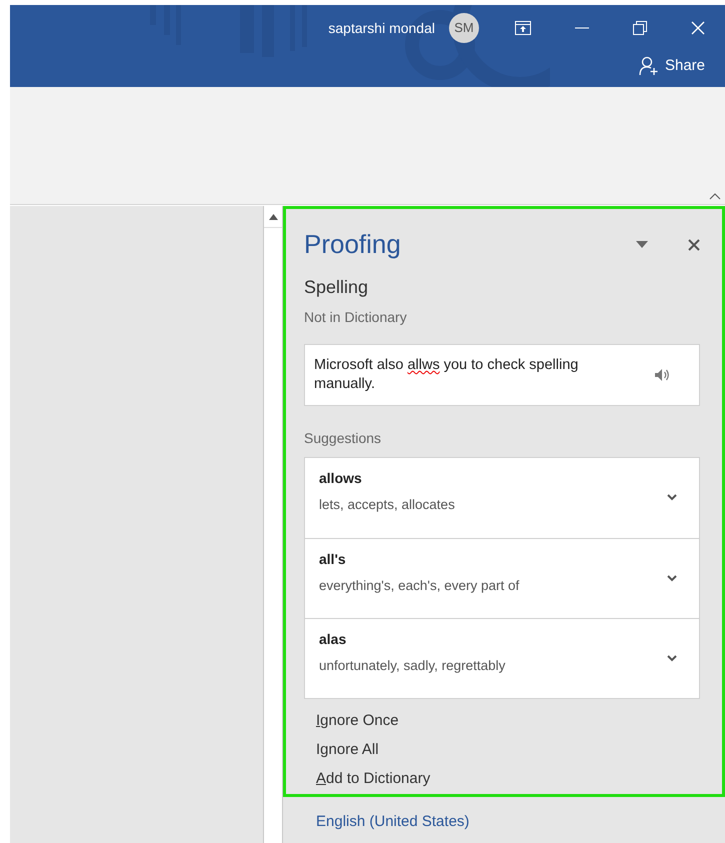 This screenshot has height=843, width=725. Describe the element at coordinates (343, 438) in the screenshot. I see `suggestions-label: Suggestions` at that location.